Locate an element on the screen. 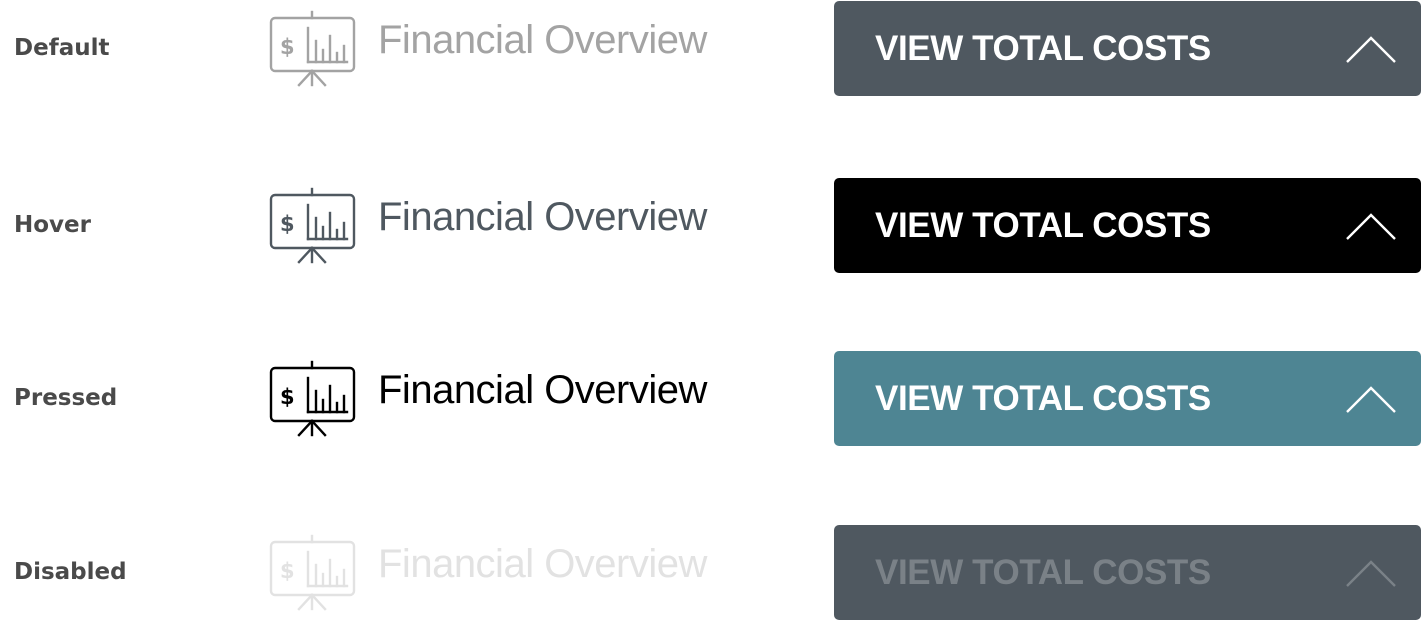 The height and width of the screenshot is (629, 1427). state-label: Default is located at coordinates (62, 48).